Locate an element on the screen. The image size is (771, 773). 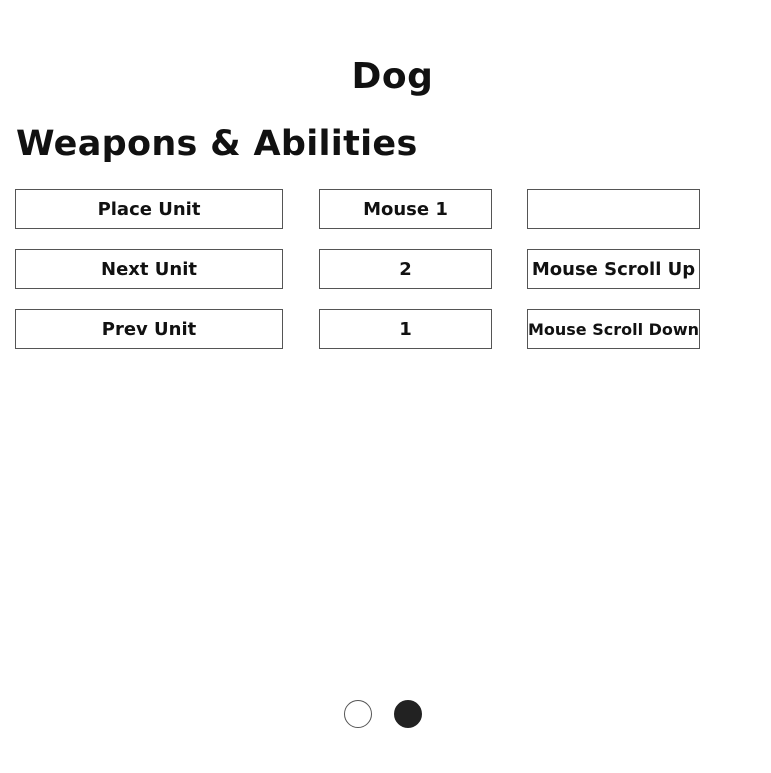
section-heading: Weapons & Abilities is located at coordinates (217, 144).